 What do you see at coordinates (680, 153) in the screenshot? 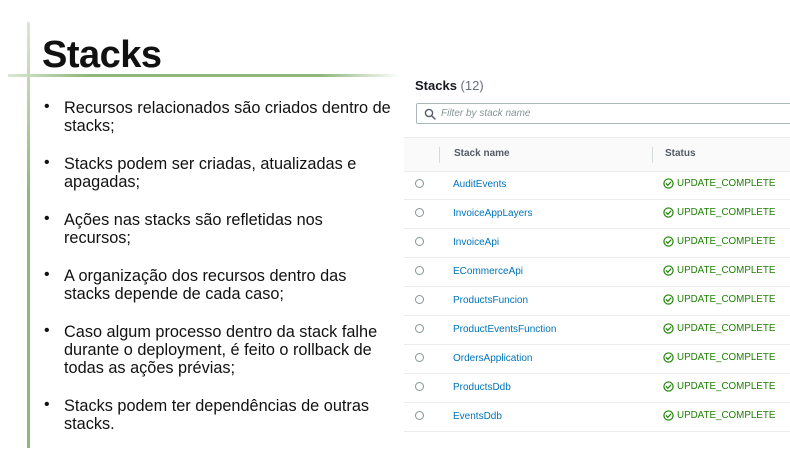
I see `column-header-status: Status` at bounding box center [680, 153].